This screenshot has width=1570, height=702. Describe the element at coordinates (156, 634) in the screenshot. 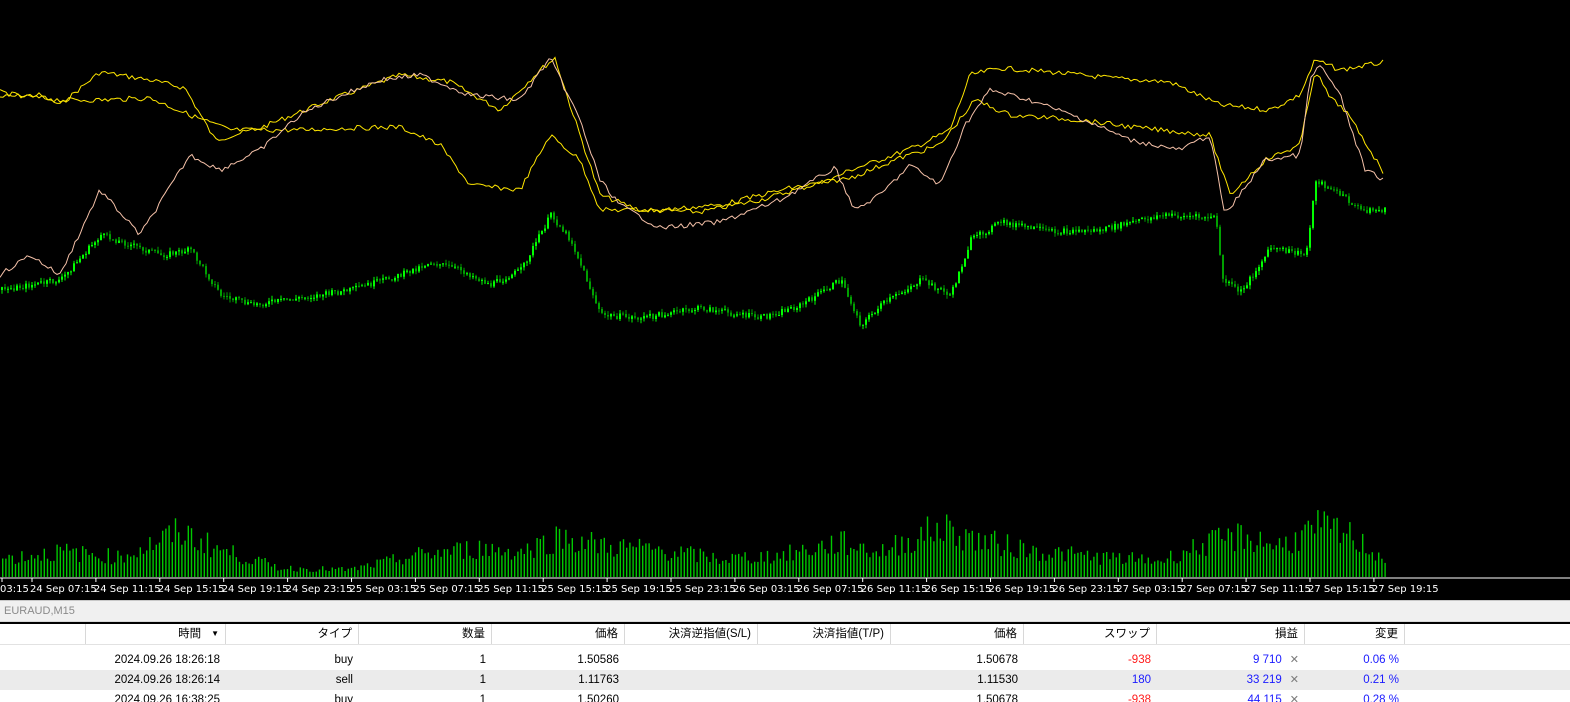

I see `header-time: 時間 ▼` at that location.